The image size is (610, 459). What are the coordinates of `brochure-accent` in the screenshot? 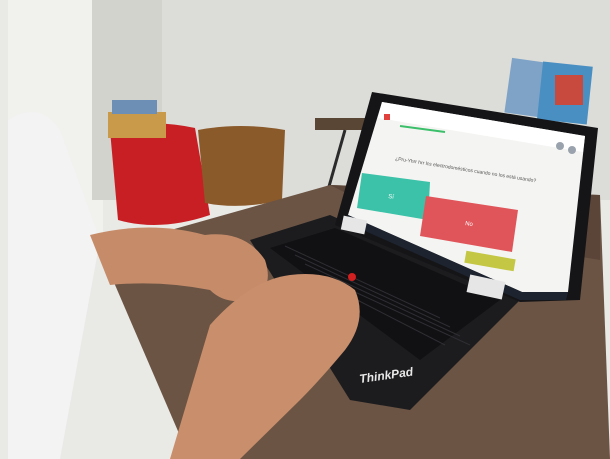 It's located at (569, 90).